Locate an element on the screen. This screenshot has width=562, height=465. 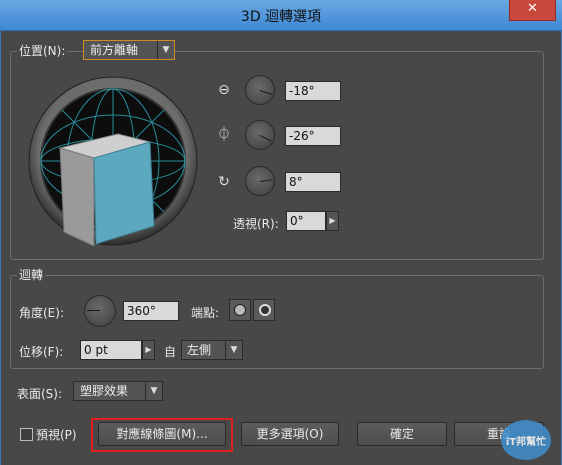
from-value: 左側 is located at coordinates (199, 350).